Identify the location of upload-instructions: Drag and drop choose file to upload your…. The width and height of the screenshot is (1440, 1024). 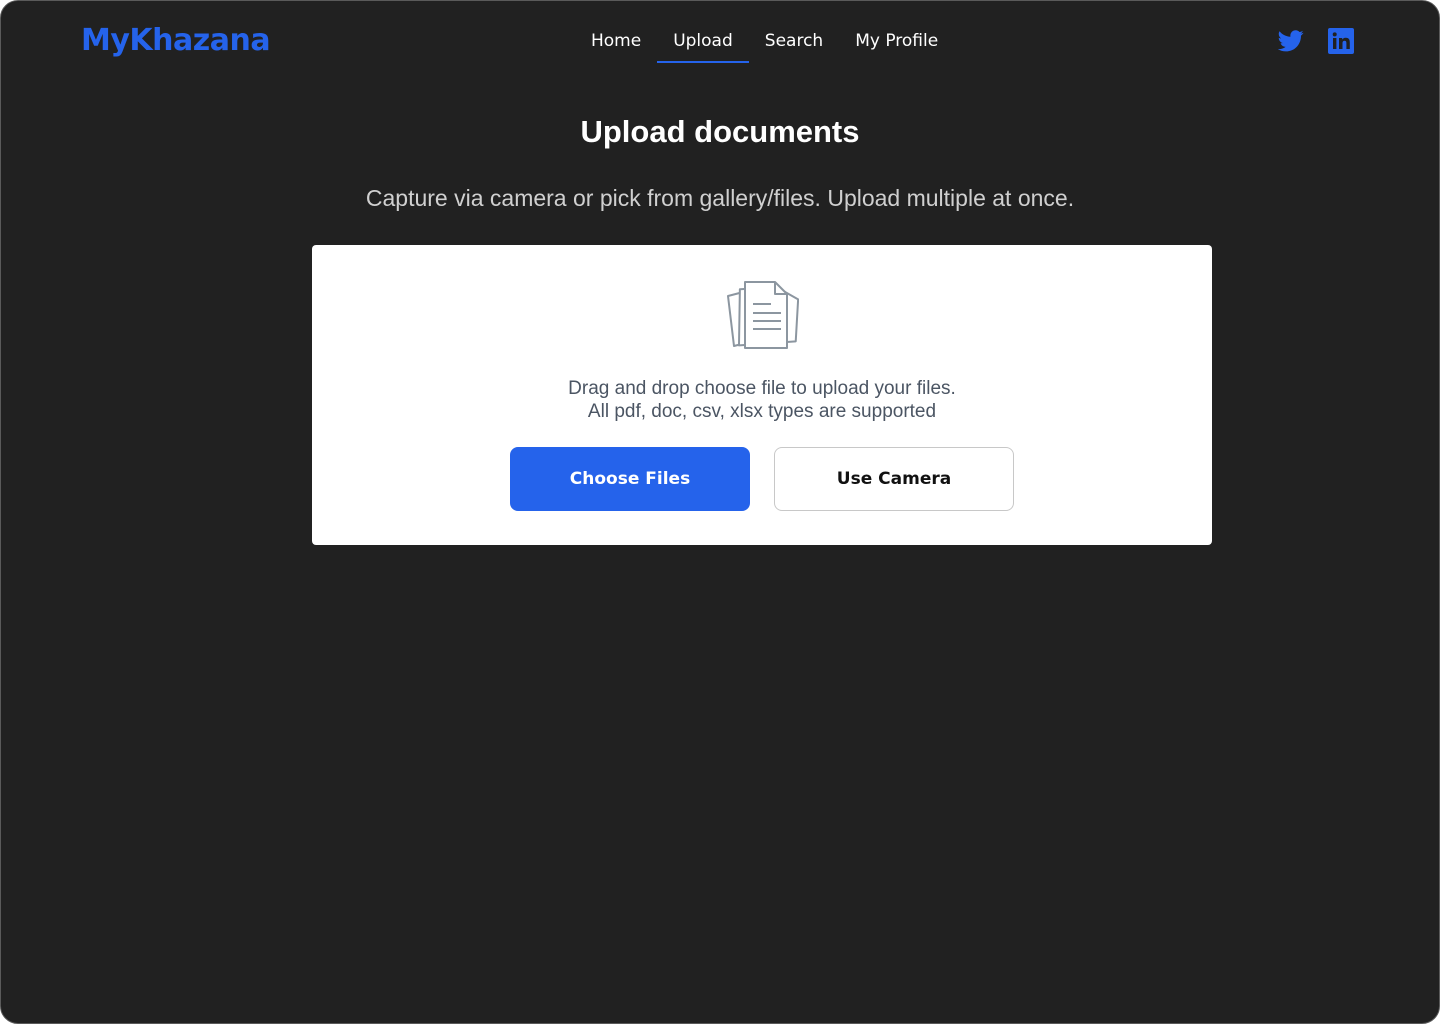
(762, 400).